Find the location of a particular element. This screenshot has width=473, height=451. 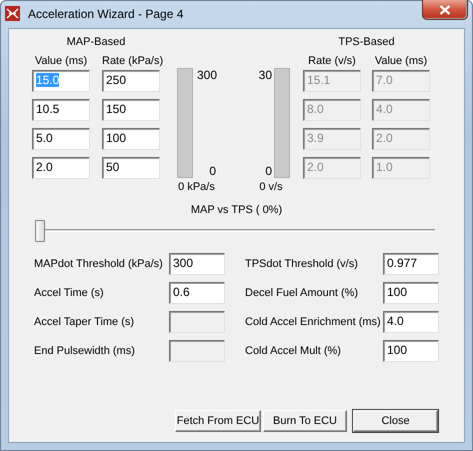

input-field: 2.0 is located at coordinates (61, 168).